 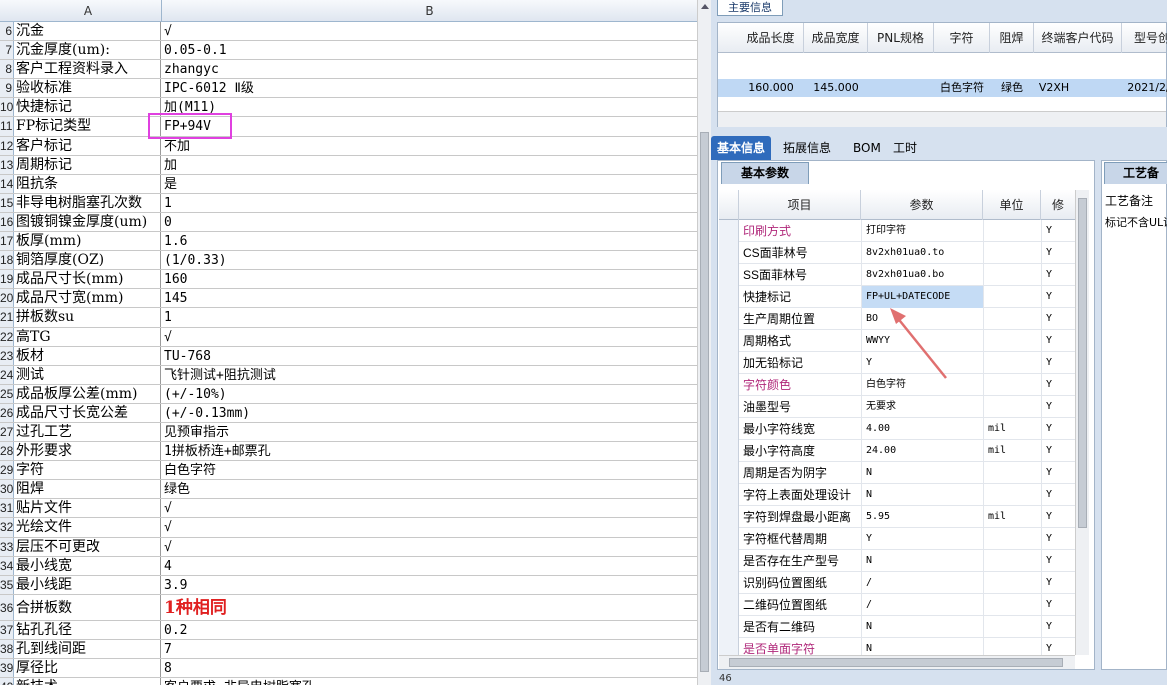 I want to click on table-row: 7 沉金厚度(um): 0.05-0.1, so click(x=348, y=51).